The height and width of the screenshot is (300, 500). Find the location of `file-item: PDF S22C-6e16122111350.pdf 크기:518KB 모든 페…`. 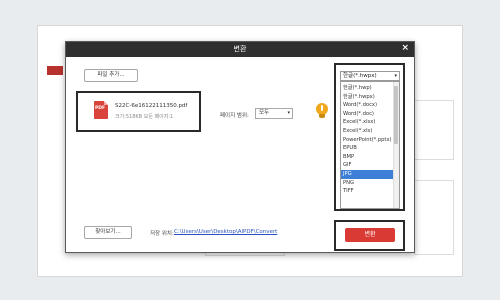

file-item: PDF S22C-6e16122111350.pdf 크기:518KB 모든 페… is located at coordinates (138, 111).